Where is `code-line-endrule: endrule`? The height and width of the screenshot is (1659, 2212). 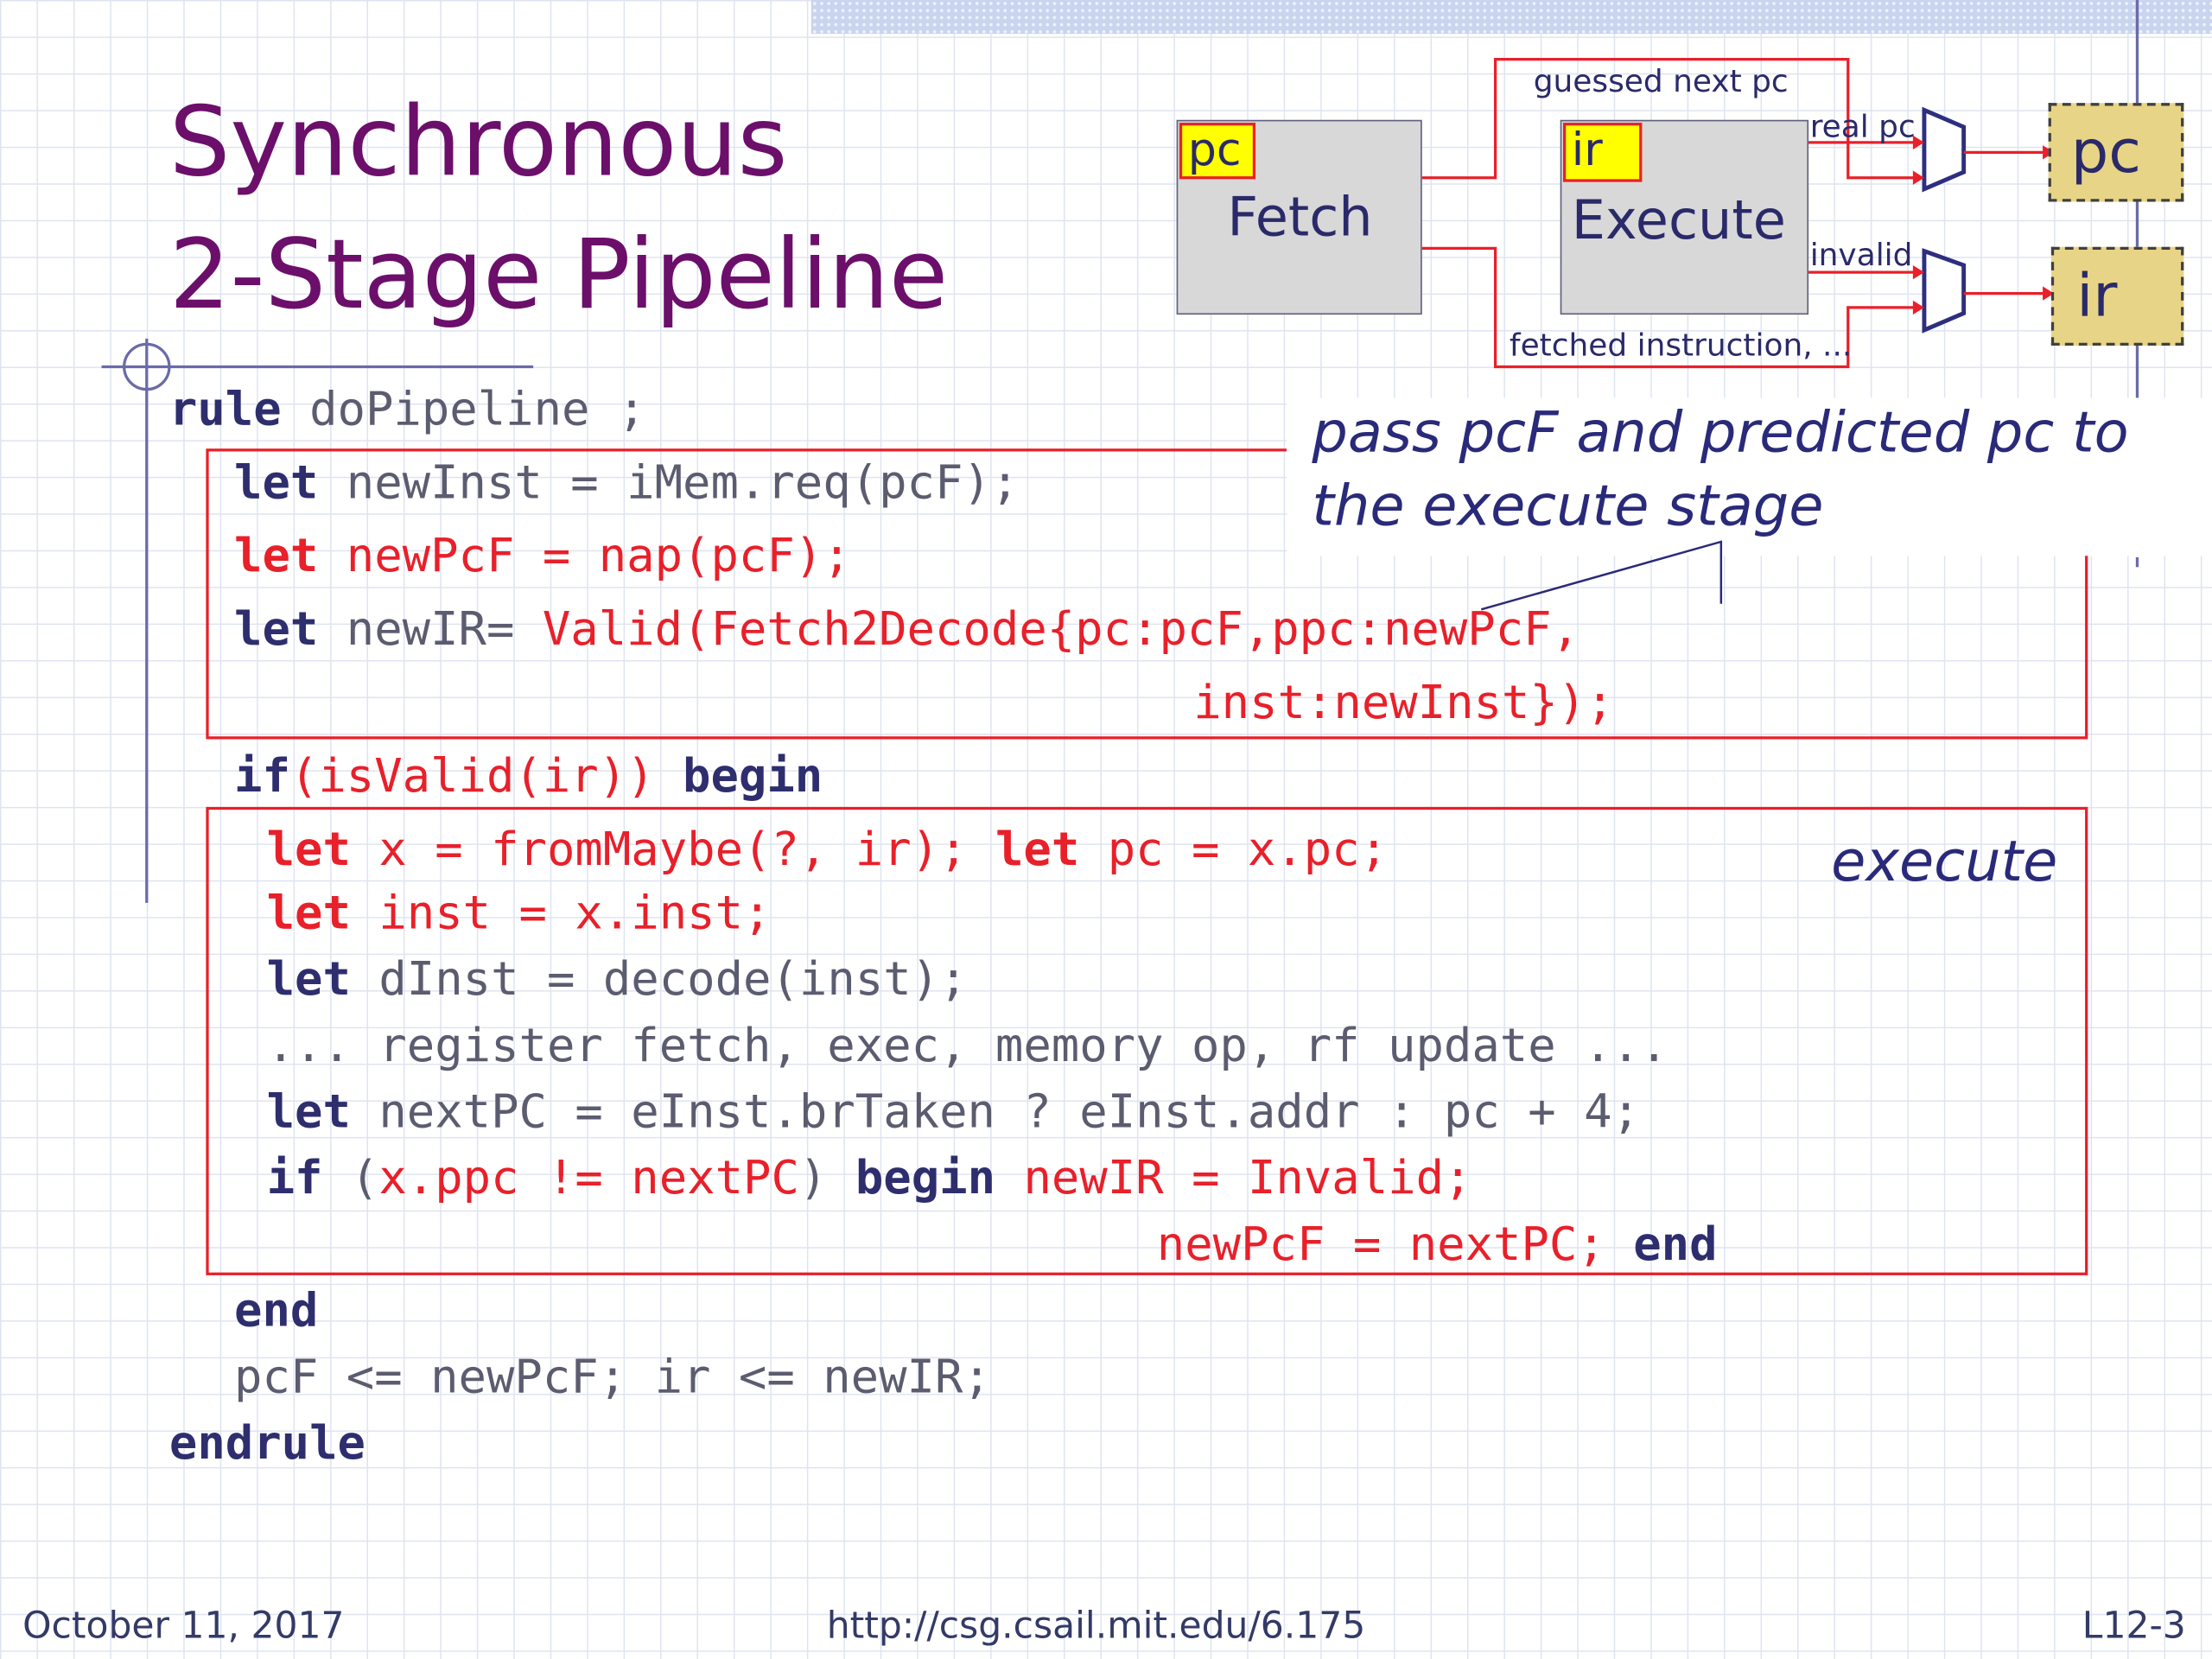 code-line-endrule: endrule is located at coordinates (266, 1442).